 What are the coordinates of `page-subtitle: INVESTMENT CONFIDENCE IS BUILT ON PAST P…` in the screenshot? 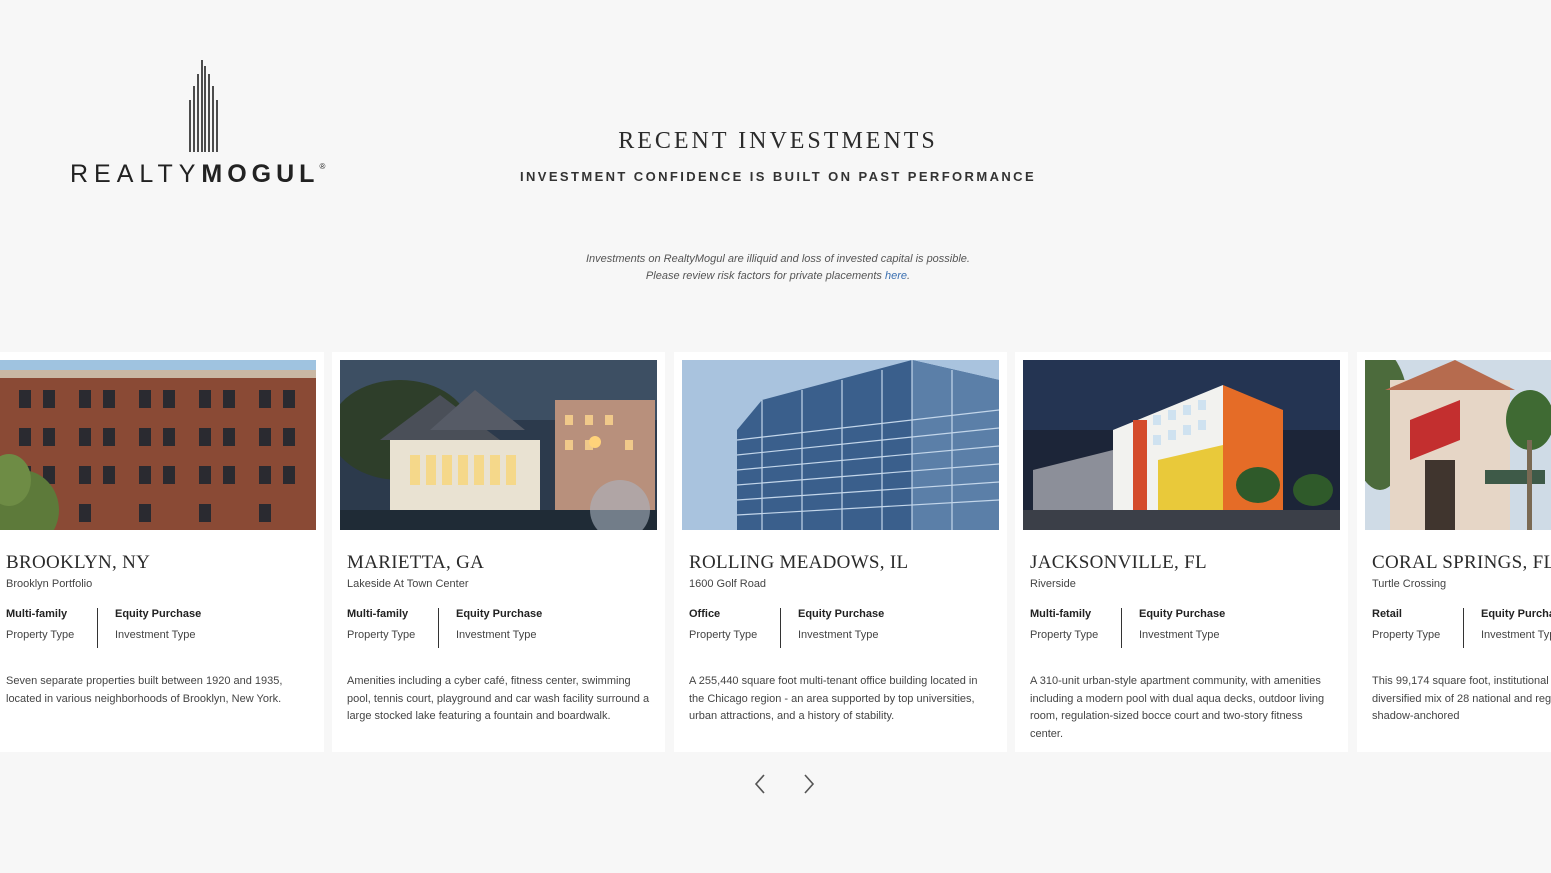 It's located at (778, 176).